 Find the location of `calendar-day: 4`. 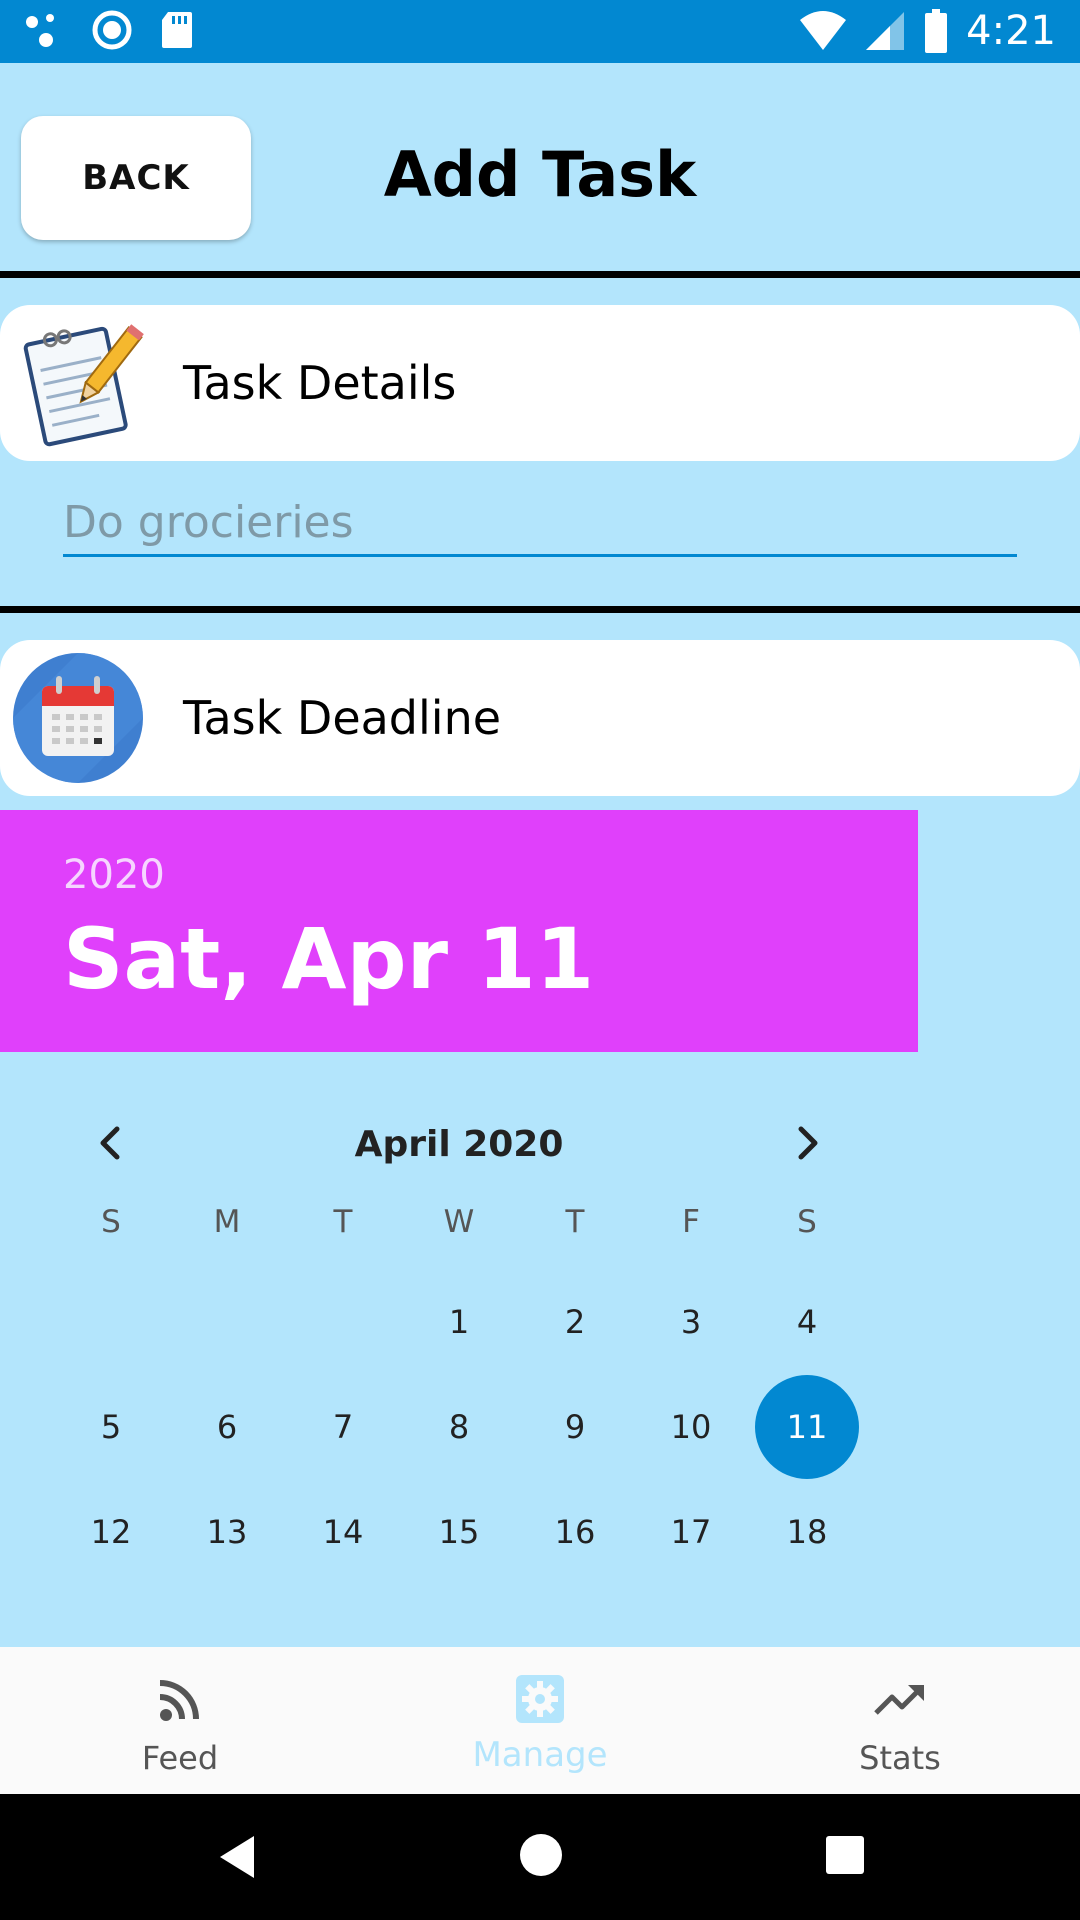

calendar-day: 4 is located at coordinates (807, 1322).